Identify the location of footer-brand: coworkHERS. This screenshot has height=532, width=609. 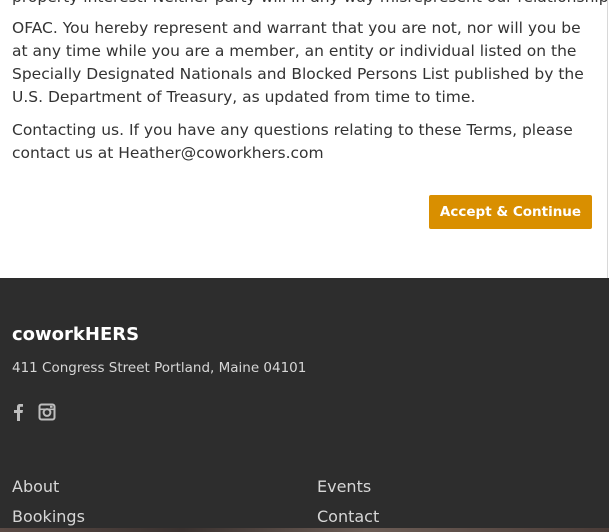
(76, 334).